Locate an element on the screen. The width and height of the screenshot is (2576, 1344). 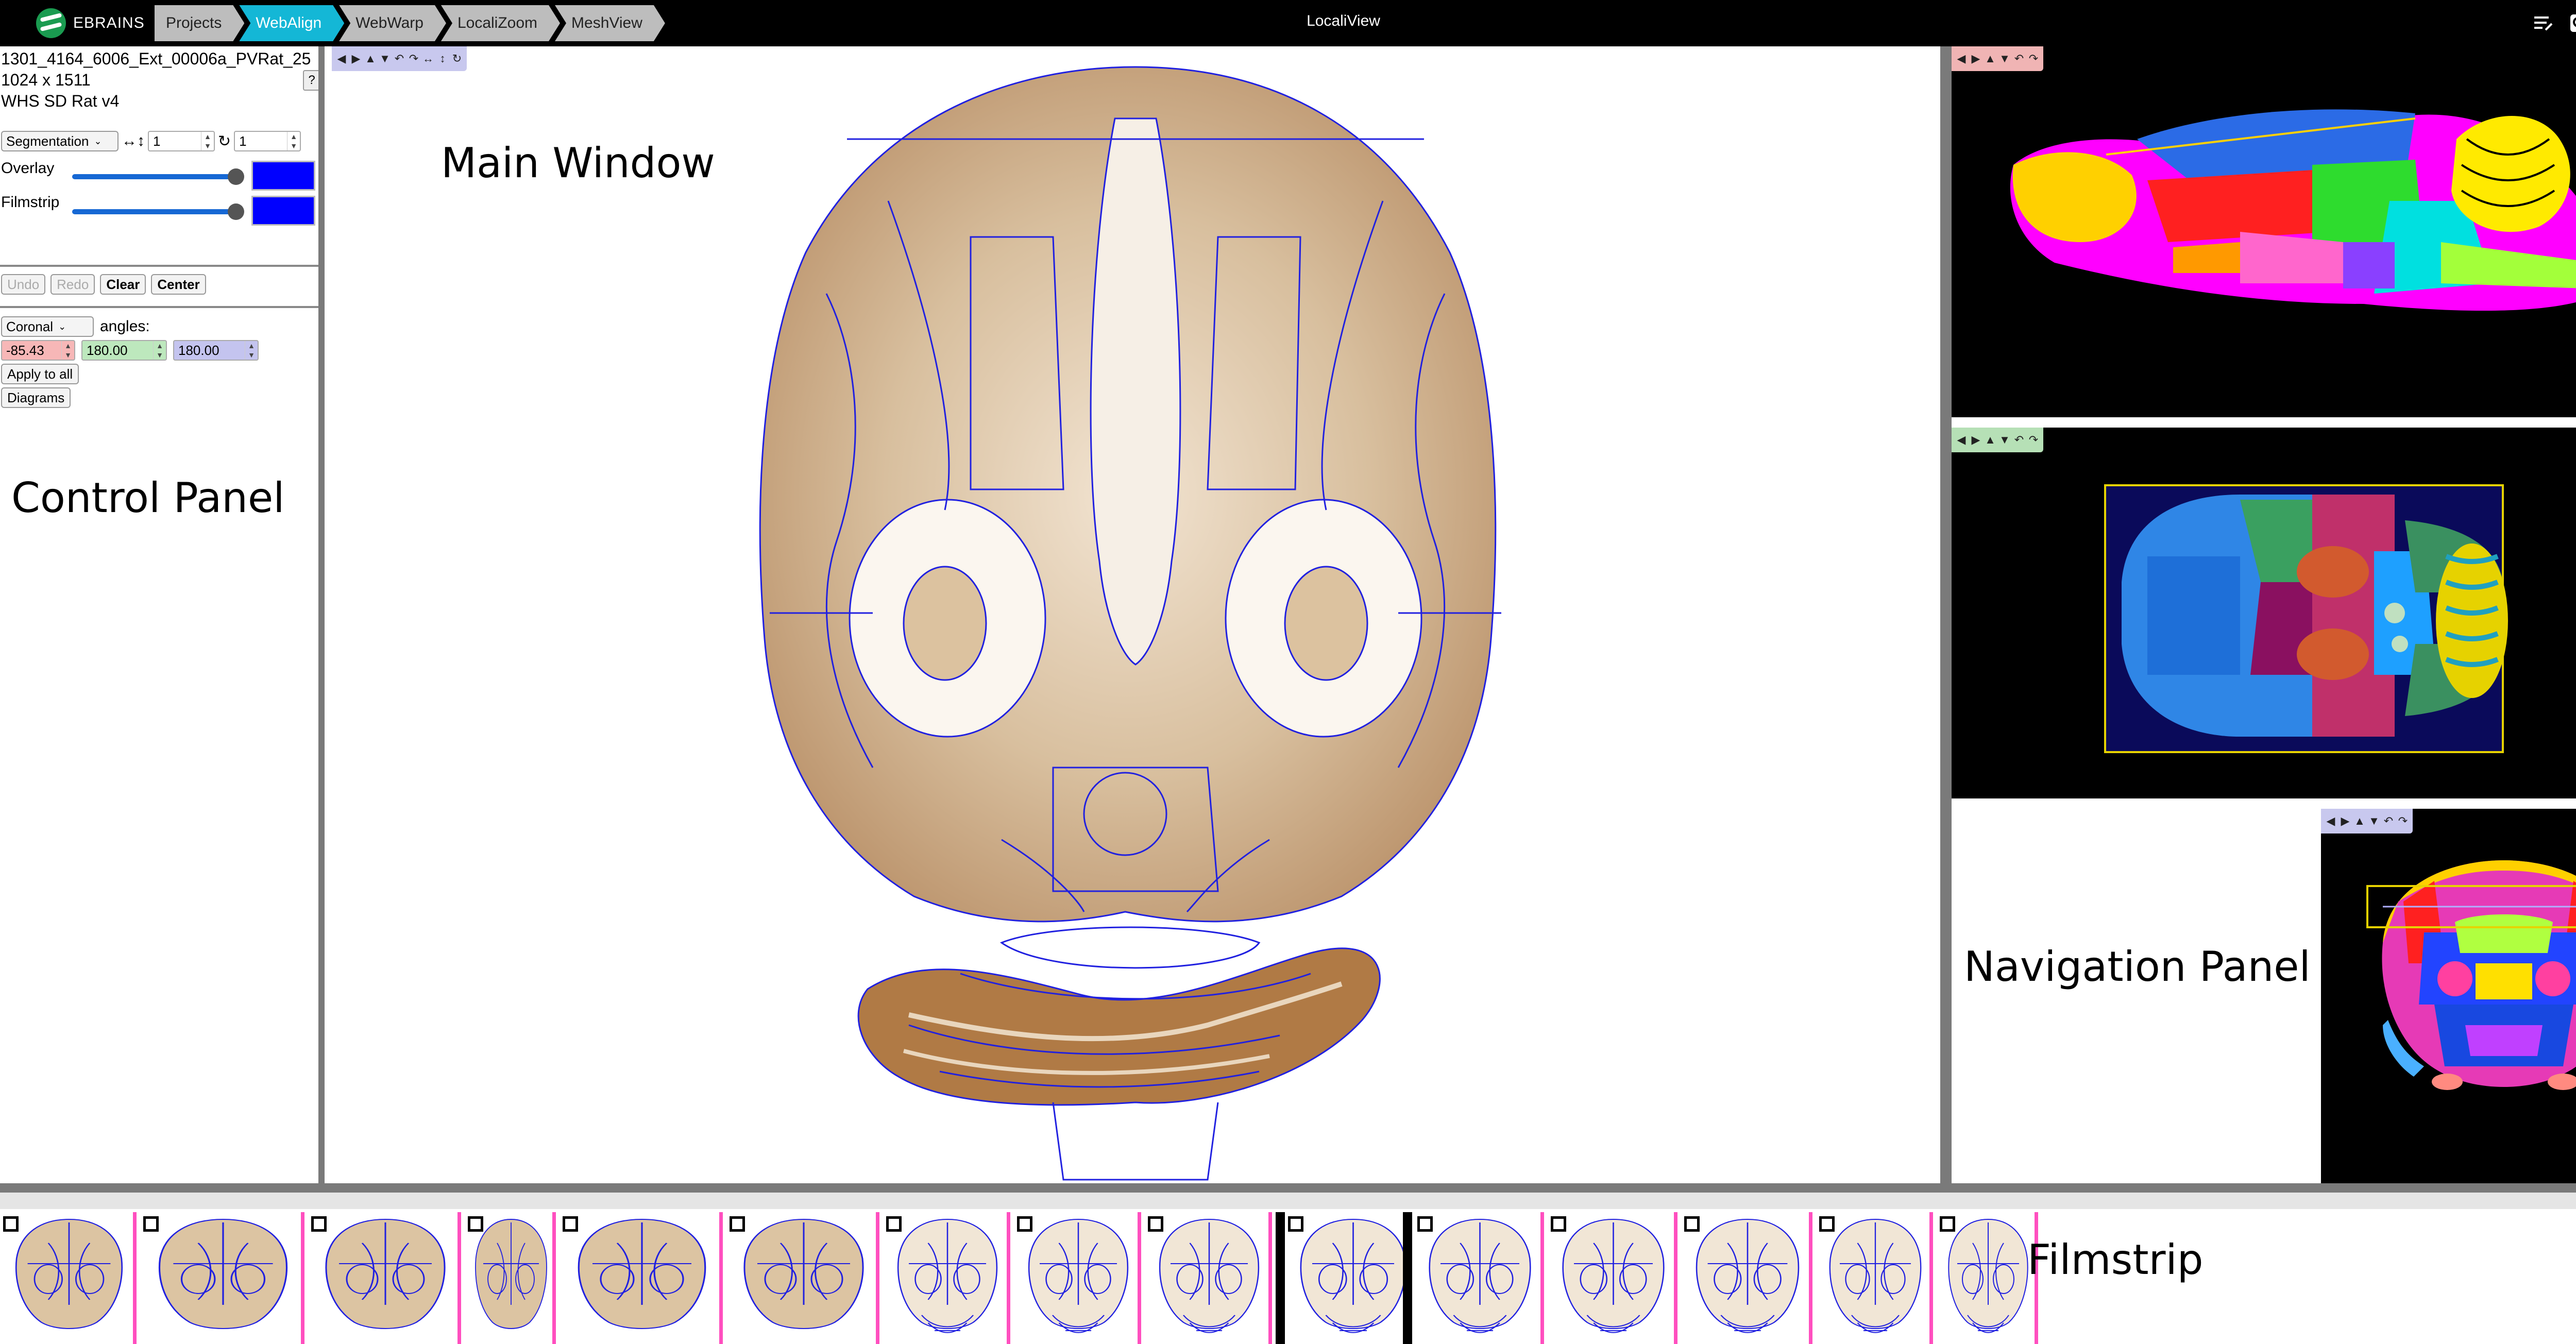
clear-button: Clear is located at coordinates (123, 284).